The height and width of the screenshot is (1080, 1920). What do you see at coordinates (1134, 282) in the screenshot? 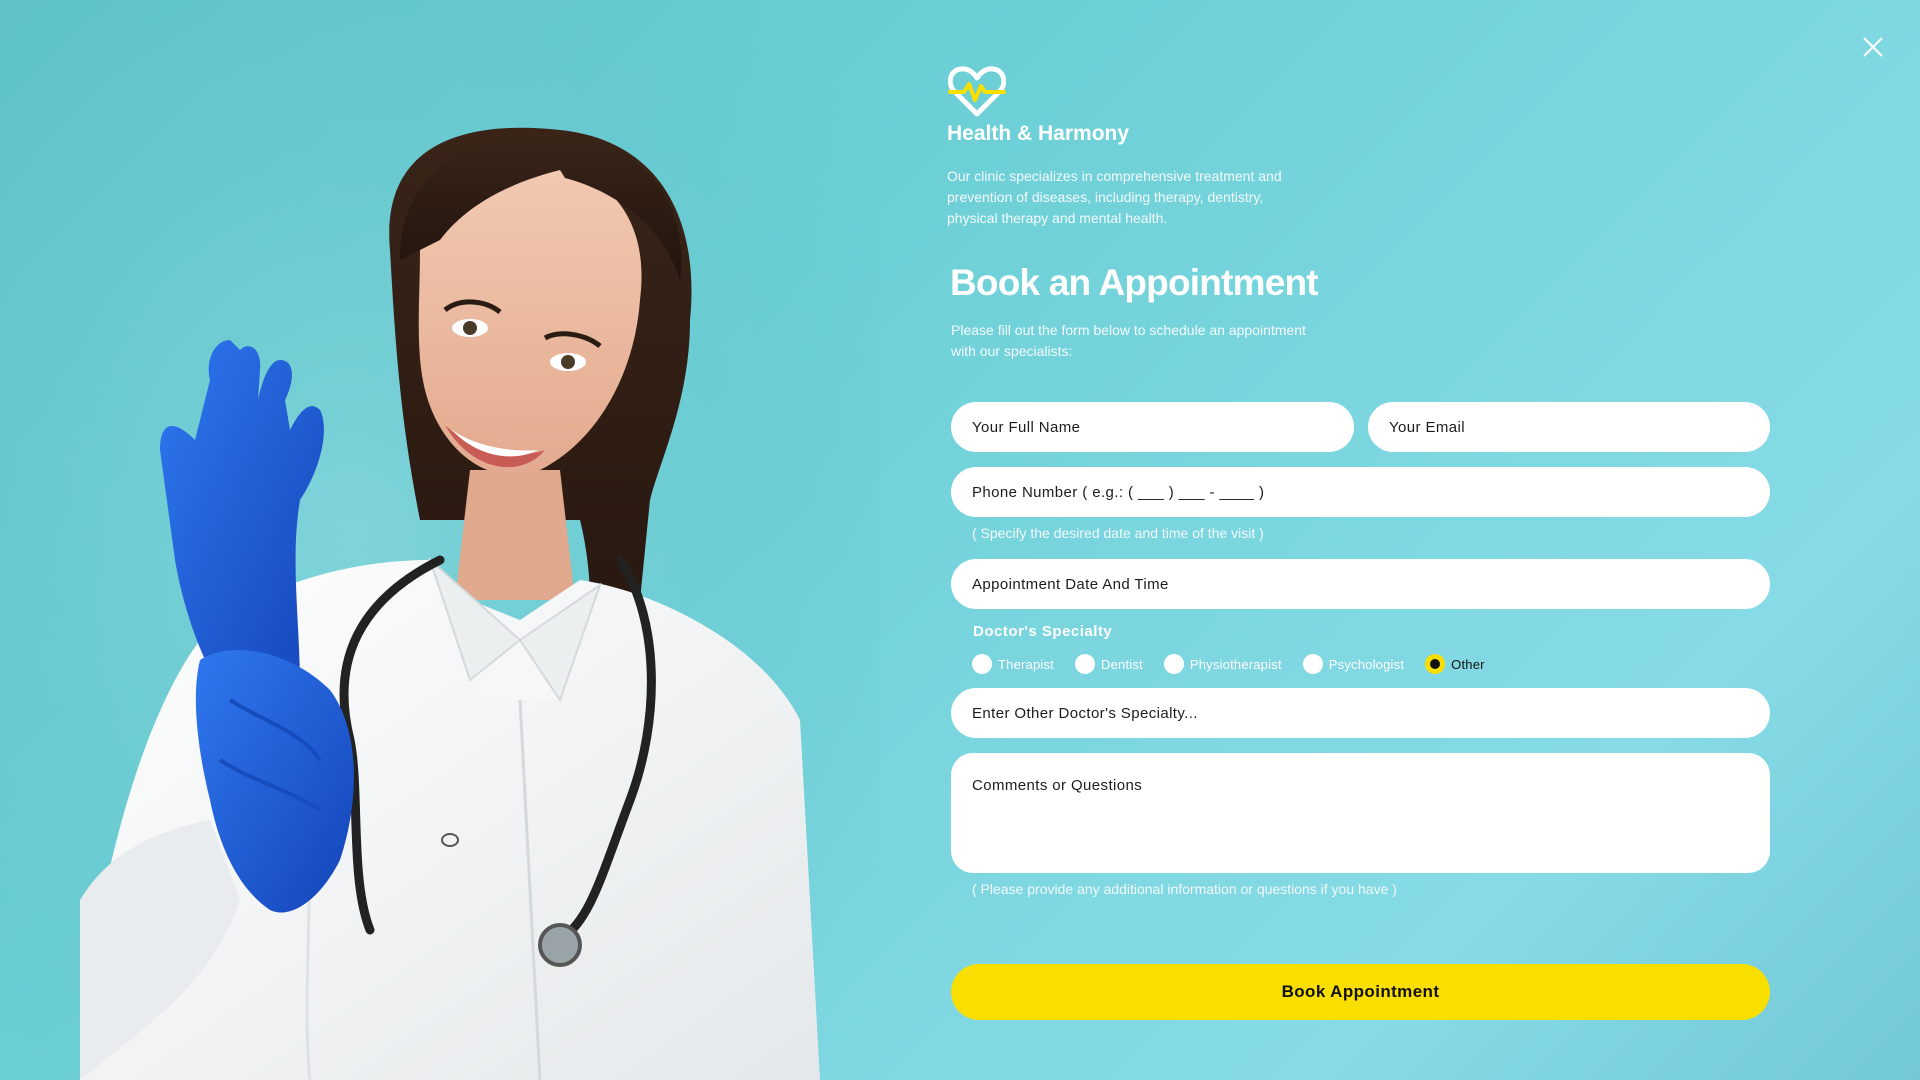
I see `page-title: Book an Appointment` at bounding box center [1134, 282].